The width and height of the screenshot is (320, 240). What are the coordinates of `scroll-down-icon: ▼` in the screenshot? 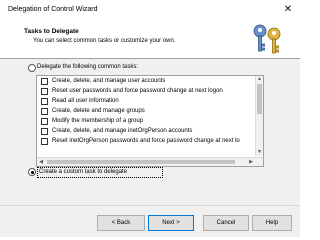 It's located at (259, 152).